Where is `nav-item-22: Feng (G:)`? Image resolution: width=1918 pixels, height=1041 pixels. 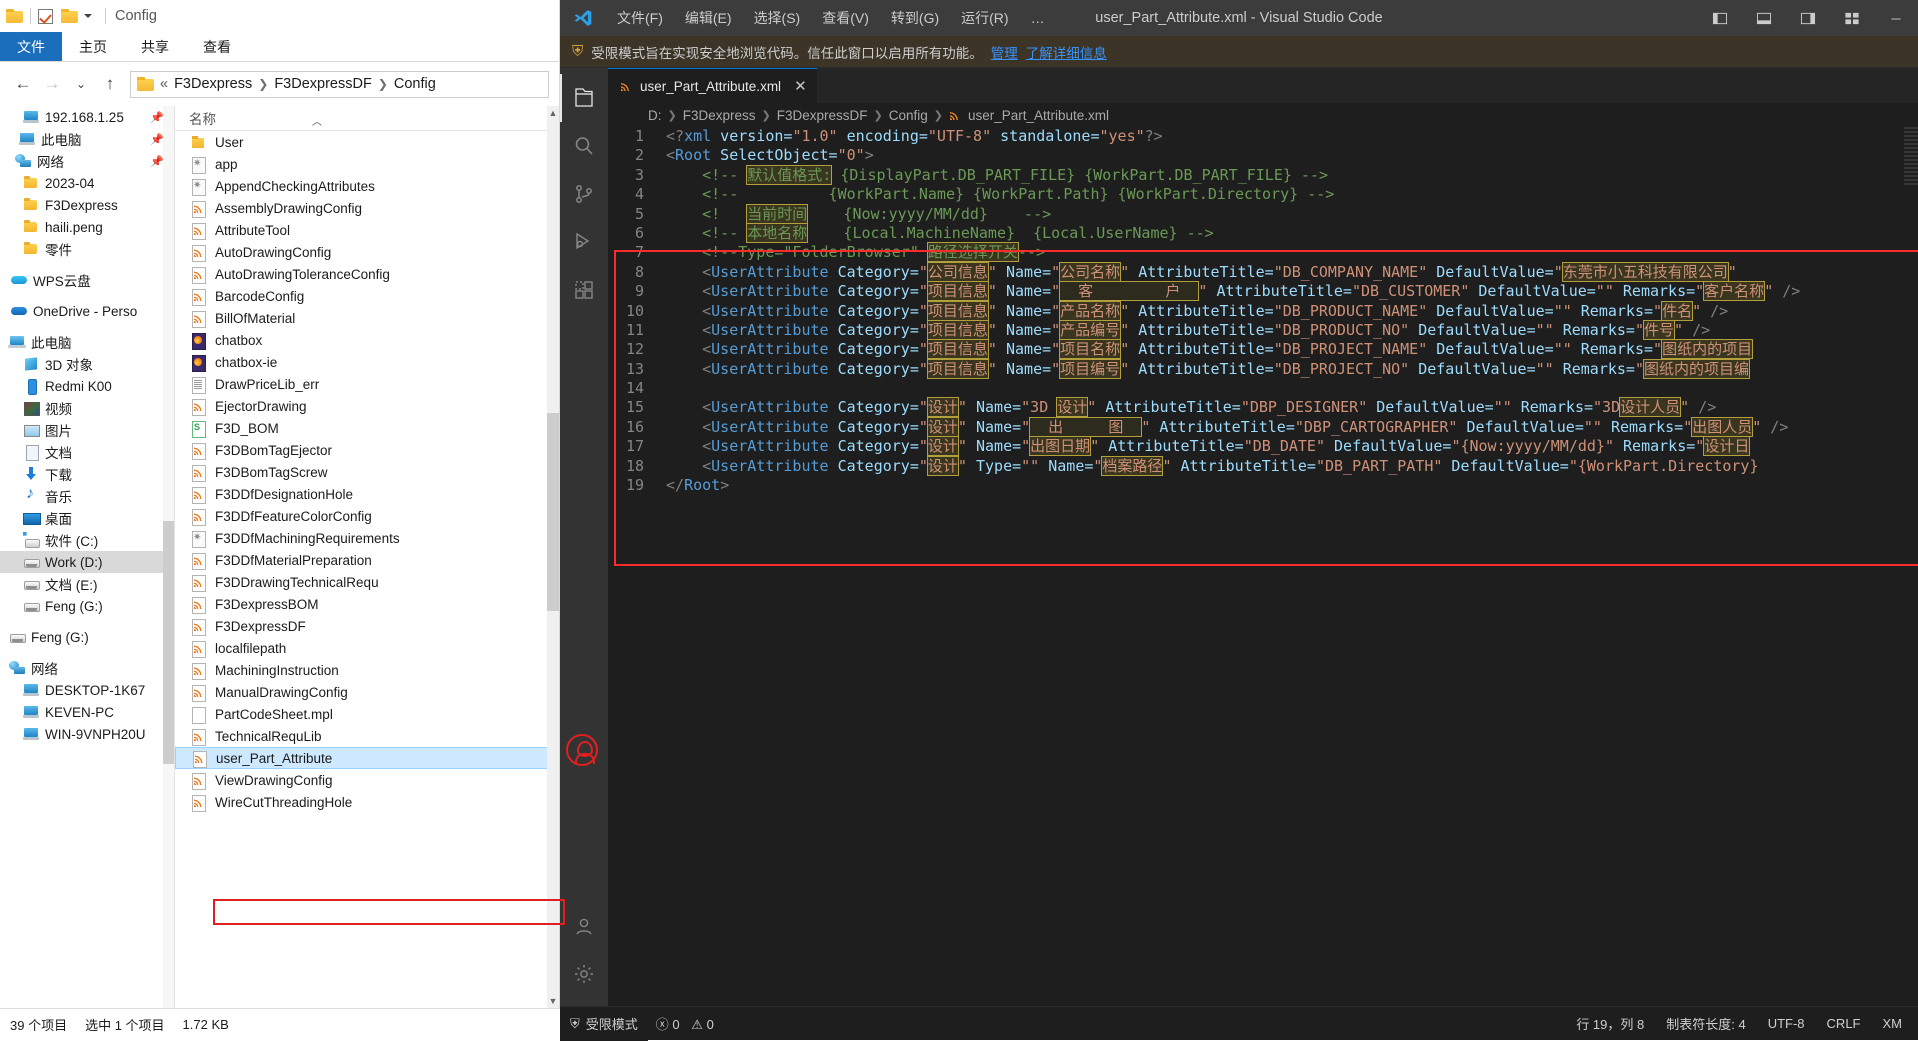 nav-item-22: Feng (G:) is located at coordinates (87, 637).